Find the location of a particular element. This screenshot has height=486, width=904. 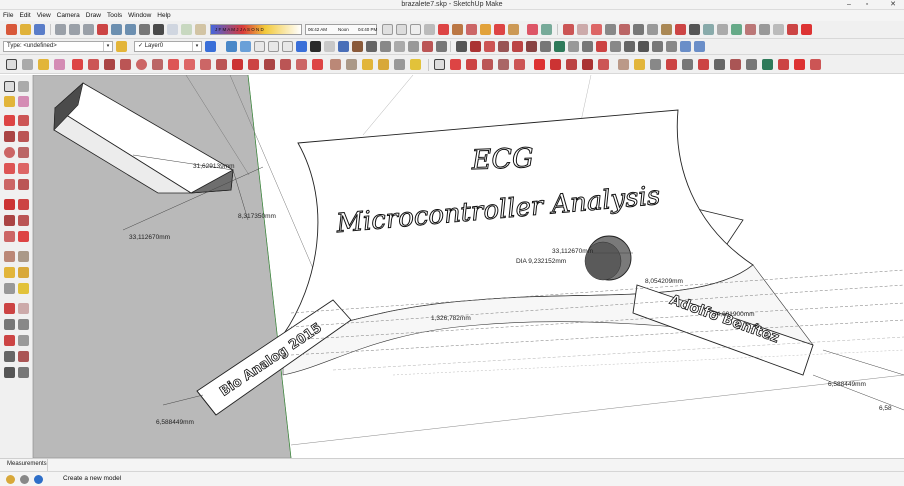

position-camera-icon is located at coordinates (652, 29).